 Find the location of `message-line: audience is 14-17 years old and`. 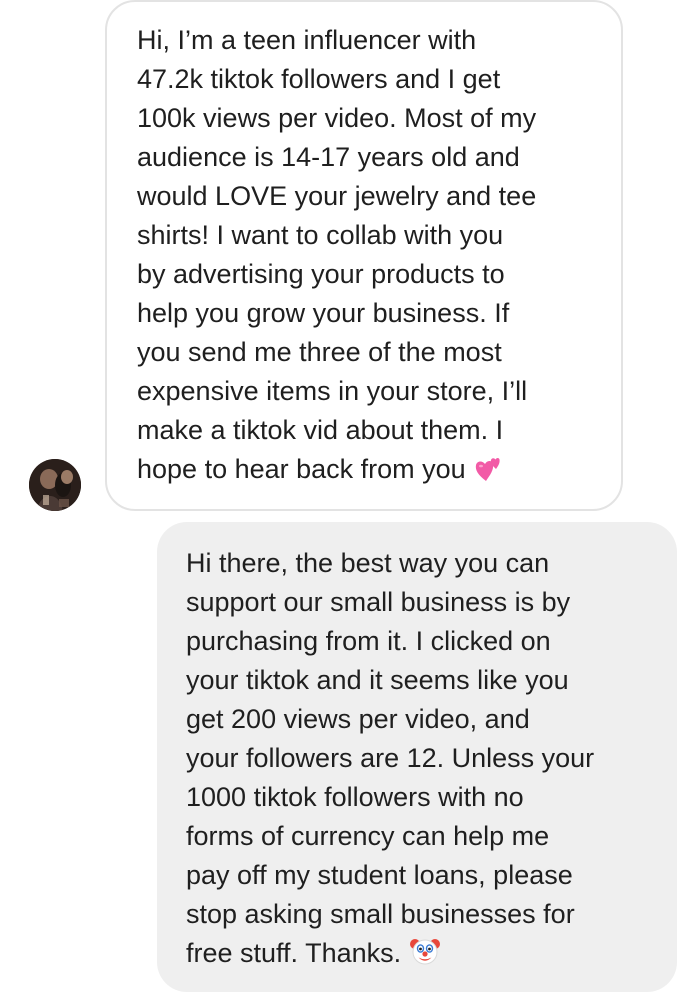

message-line: audience is 14-17 years old and is located at coordinates (328, 157).